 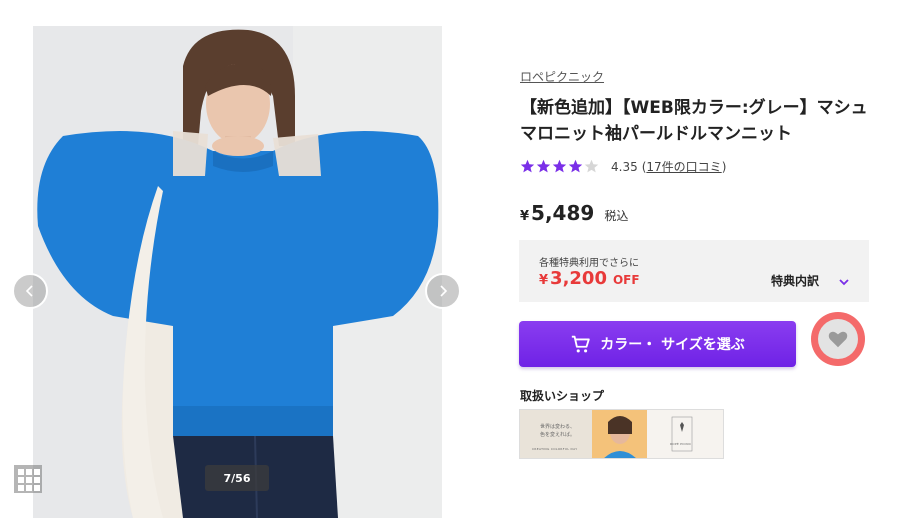 I want to click on brand-link: ロペピクニック, so click(x=562, y=76).